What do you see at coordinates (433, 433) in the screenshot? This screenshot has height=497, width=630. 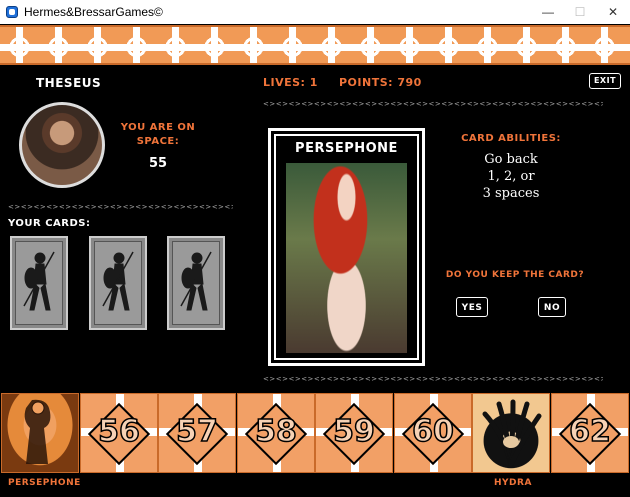 I see `board-tile-60: 60` at bounding box center [433, 433].